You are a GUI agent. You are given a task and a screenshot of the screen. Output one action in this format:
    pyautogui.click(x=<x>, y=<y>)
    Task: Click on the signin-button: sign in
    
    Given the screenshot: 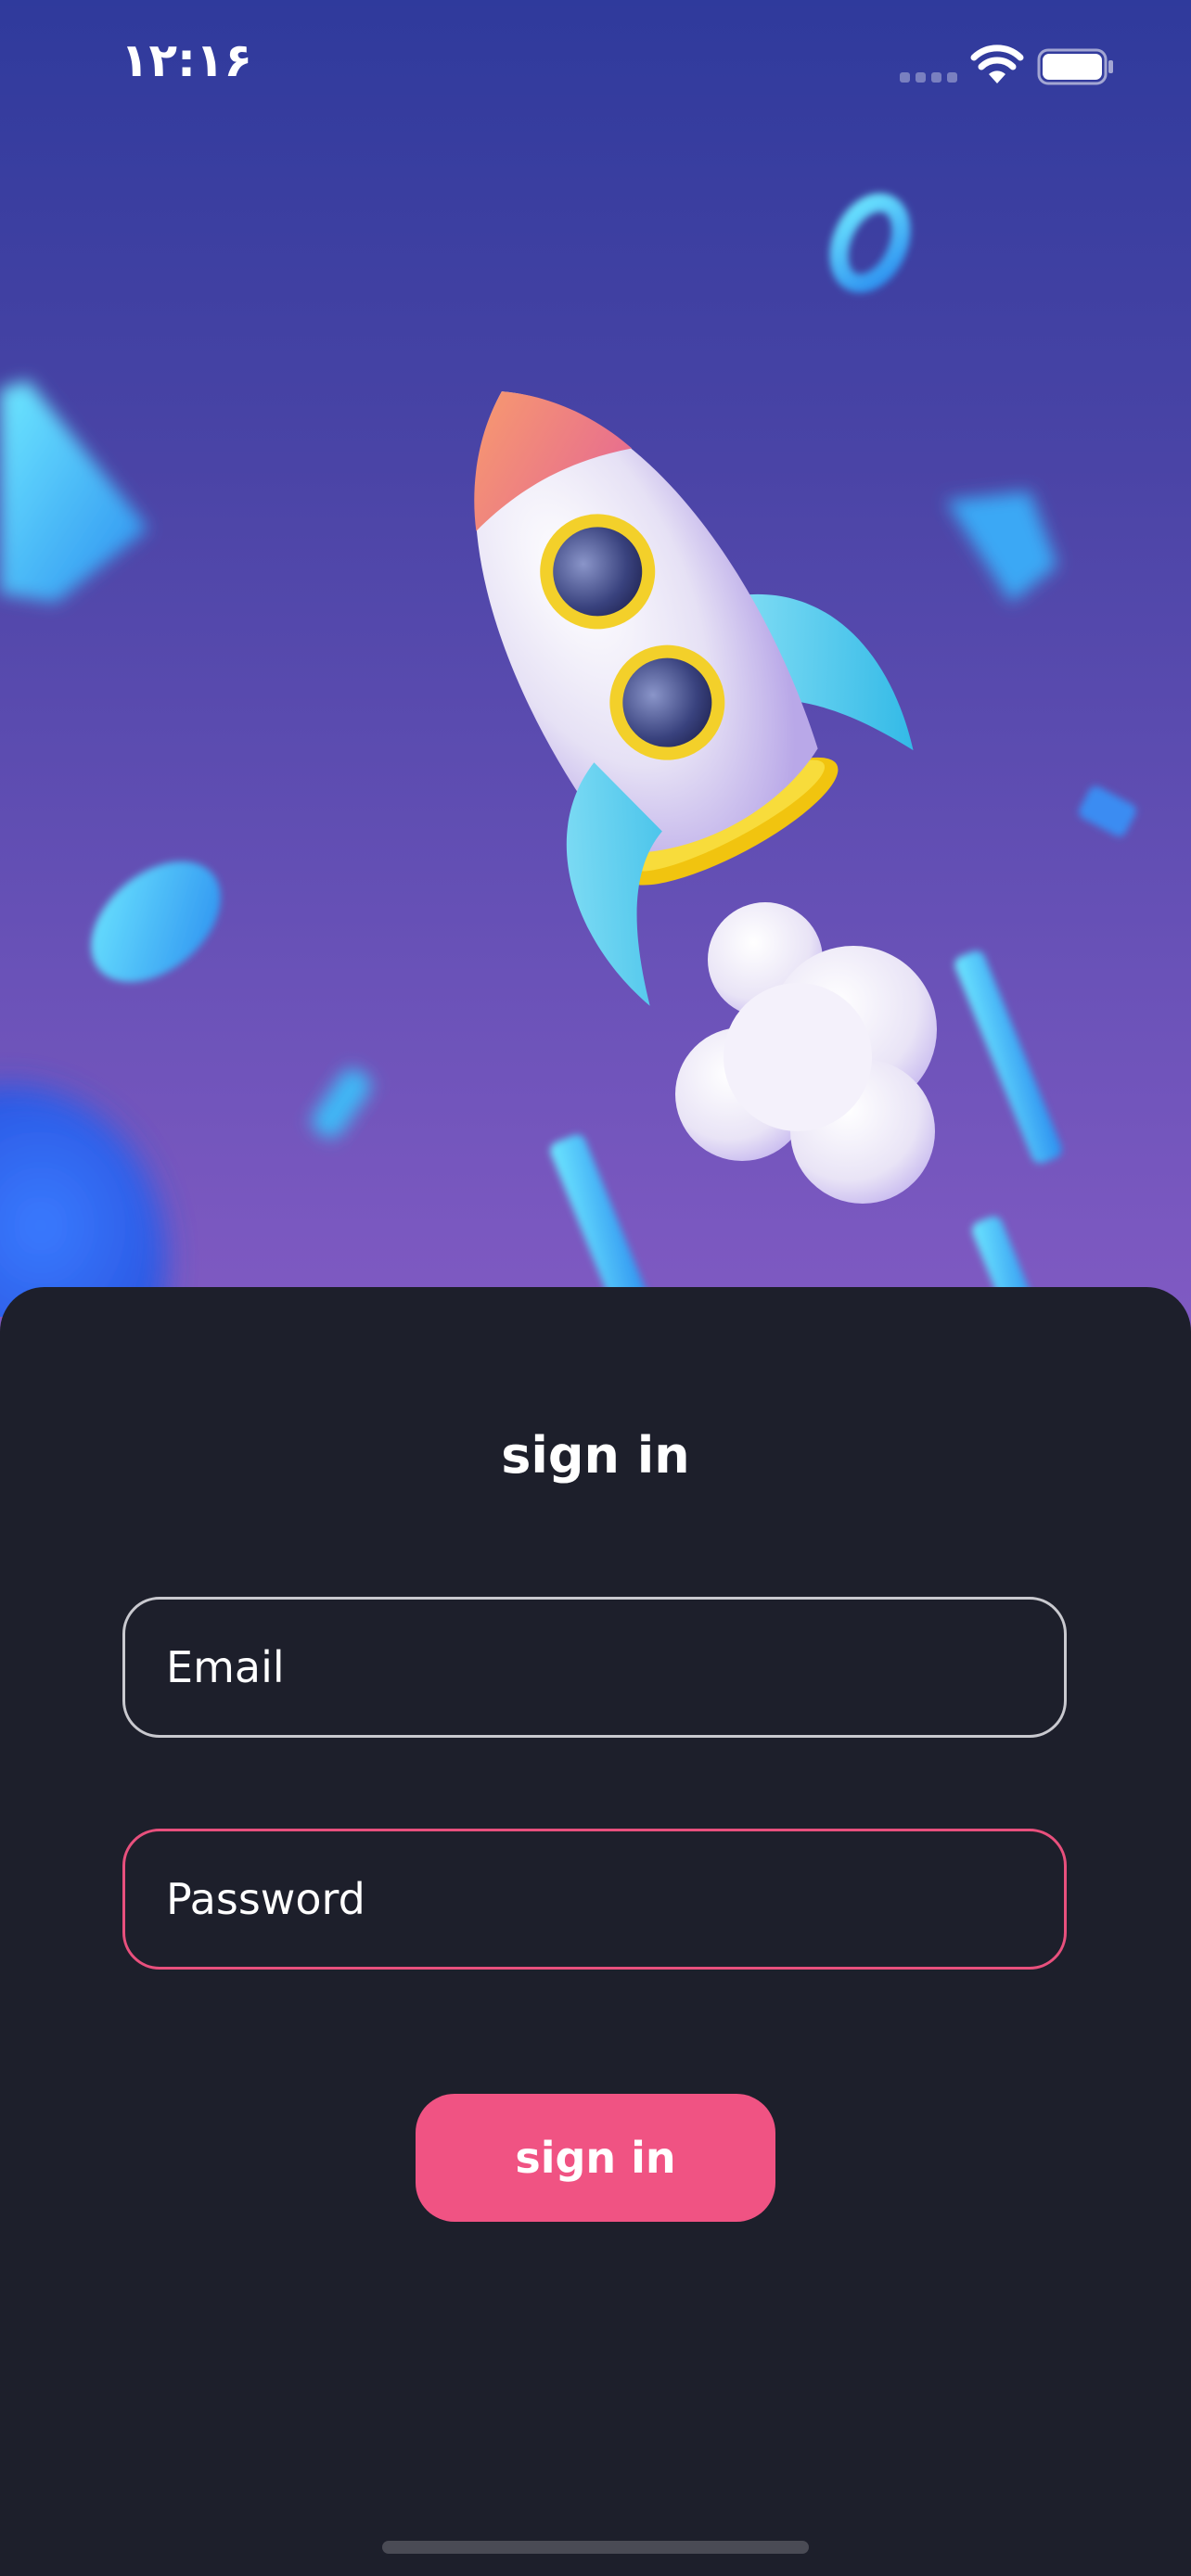 What is the action you would take?
    pyautogui.click(x=595, y=2158)
    